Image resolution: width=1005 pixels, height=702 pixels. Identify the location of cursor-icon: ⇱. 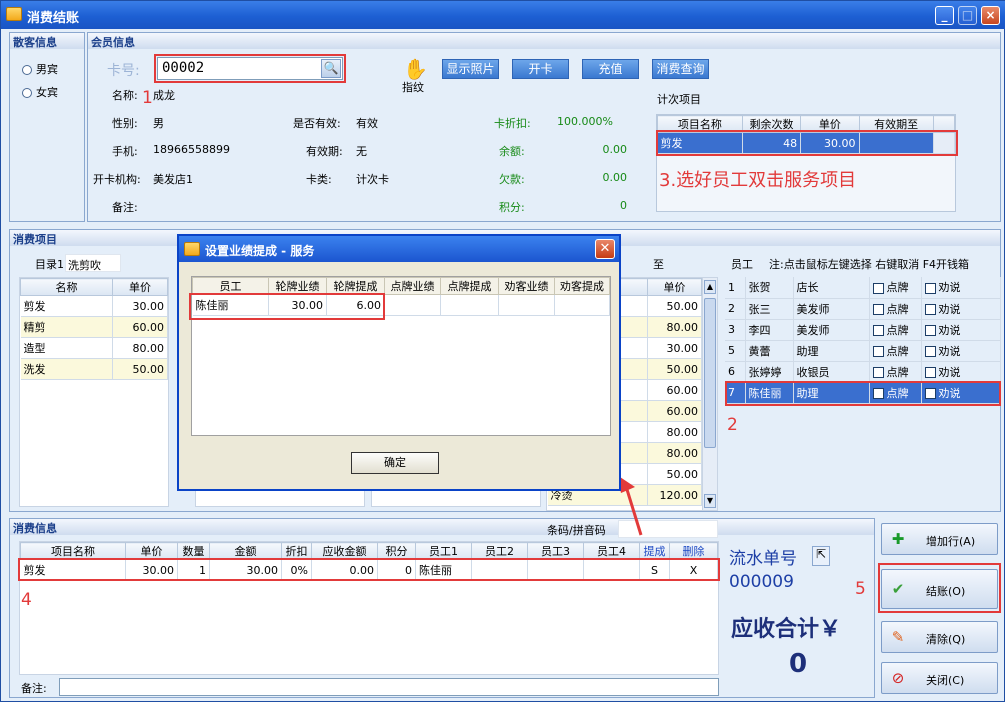
(821, 556).